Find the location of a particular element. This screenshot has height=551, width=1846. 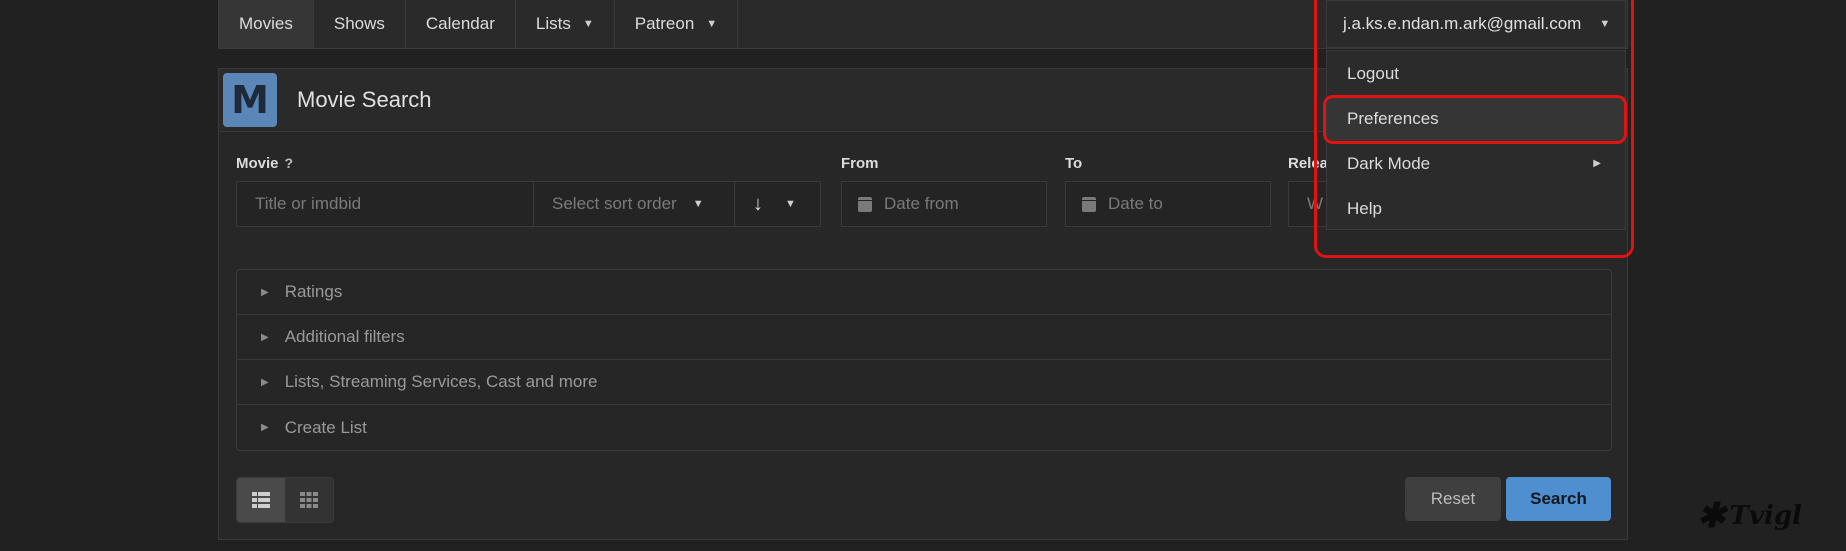

accordion-additional-filters-label: Additional filters is located at coordinates (344, 336).